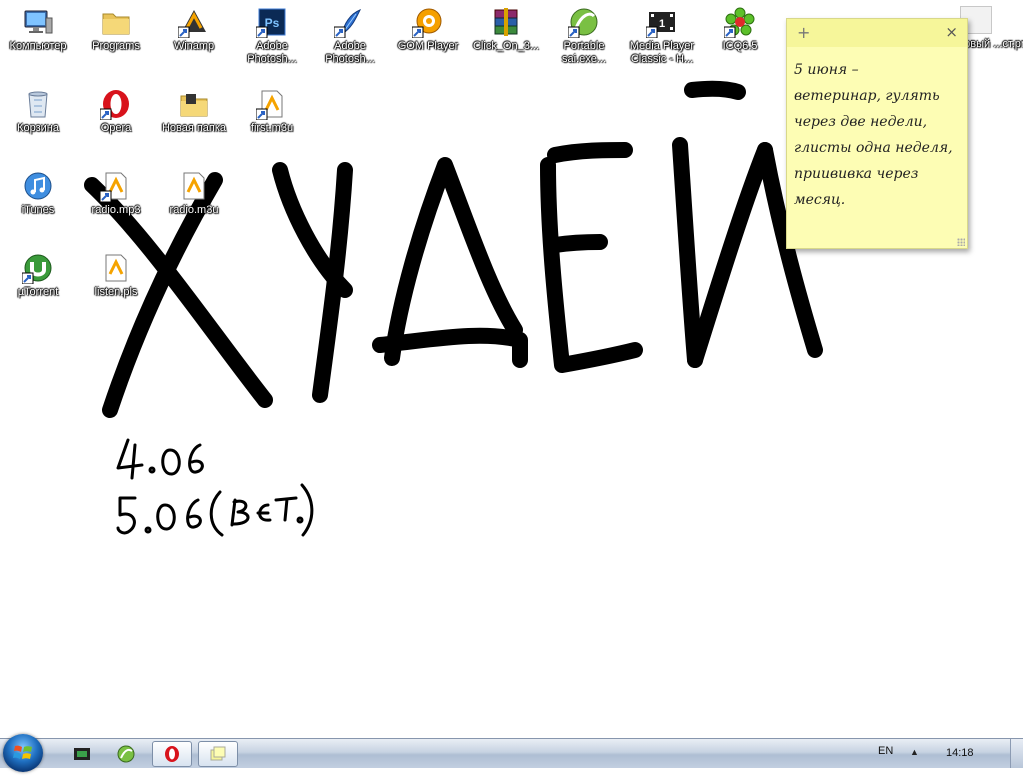 This screenshot has width=1023, height=777. Describe the element at coordinates (1016, 753) in the screenshot. I see `show-desktop-button` at that location.